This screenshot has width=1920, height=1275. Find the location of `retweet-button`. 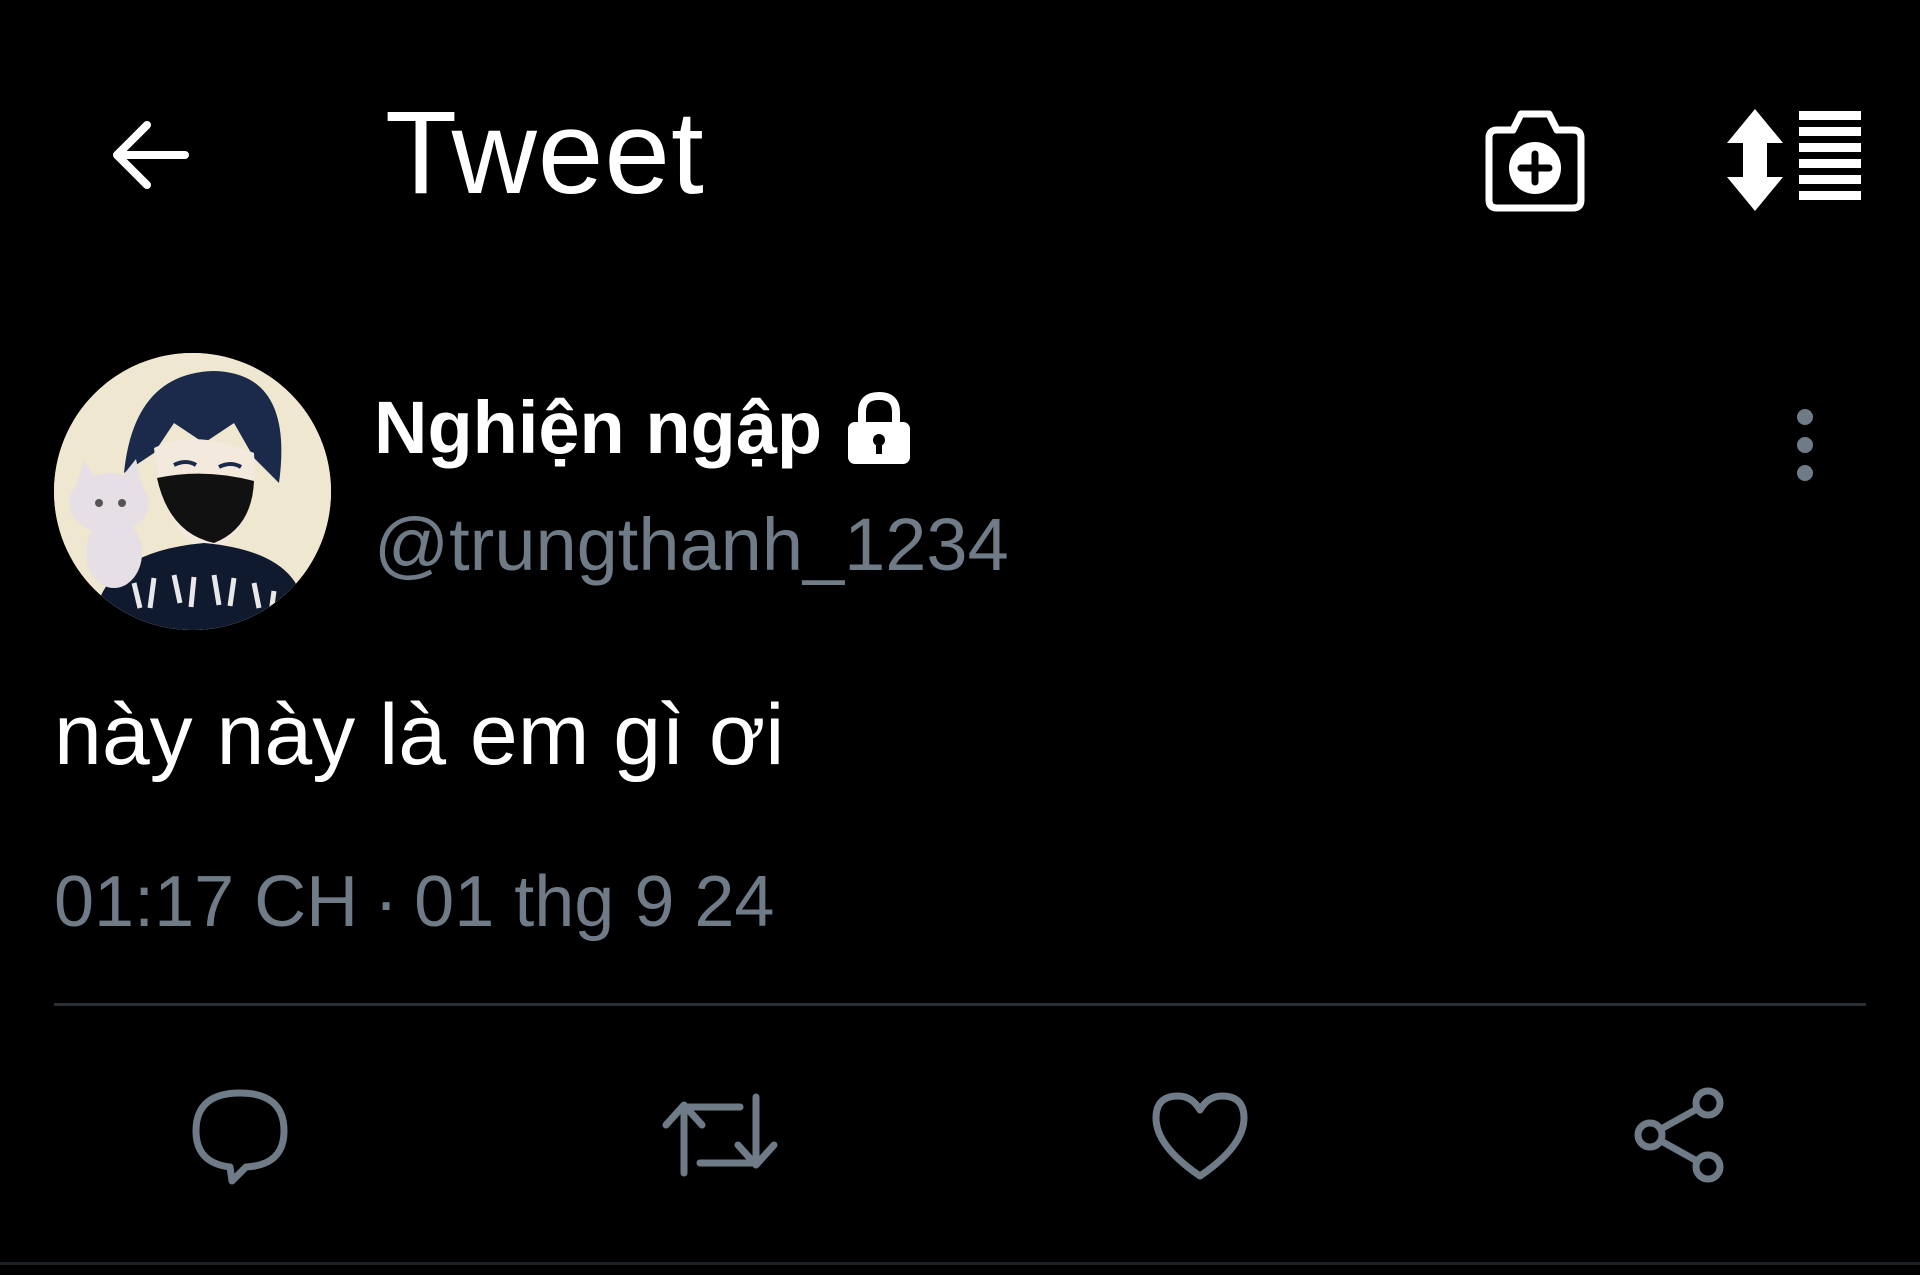

retweet-button is located at coordinates (720, 1135).